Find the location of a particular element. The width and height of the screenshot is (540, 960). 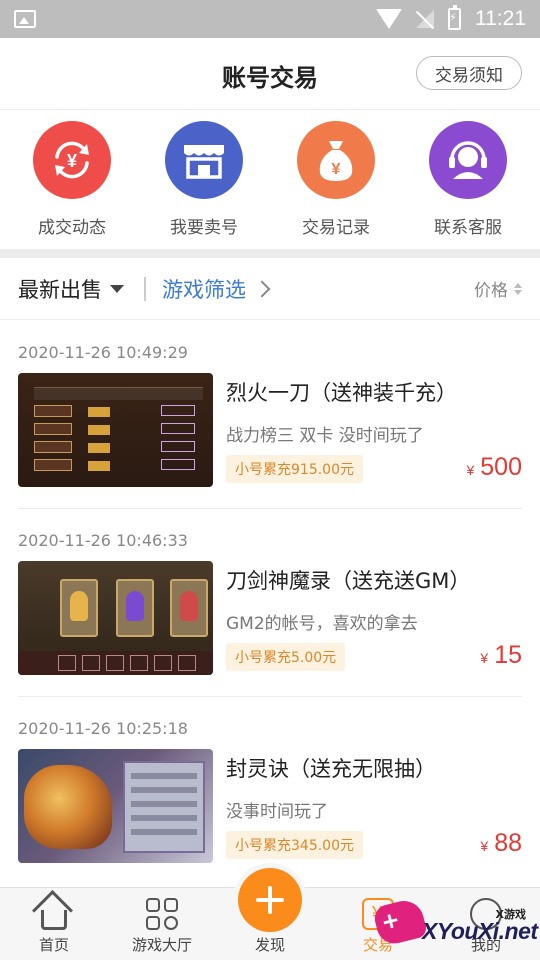

listing-game-name: 刀剑神魔录（送充送GM） is located at coordinates (348, 581).